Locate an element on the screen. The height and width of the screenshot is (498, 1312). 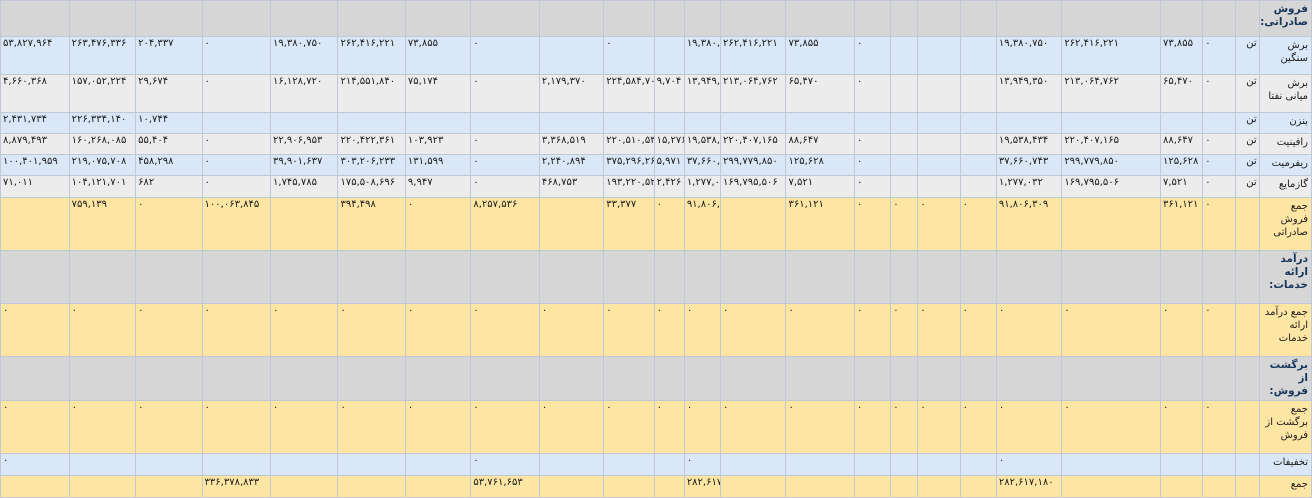
value-cell: ۲۸۲,۶۱۷,۱۸۰ is located at coordinates (1029, 486).